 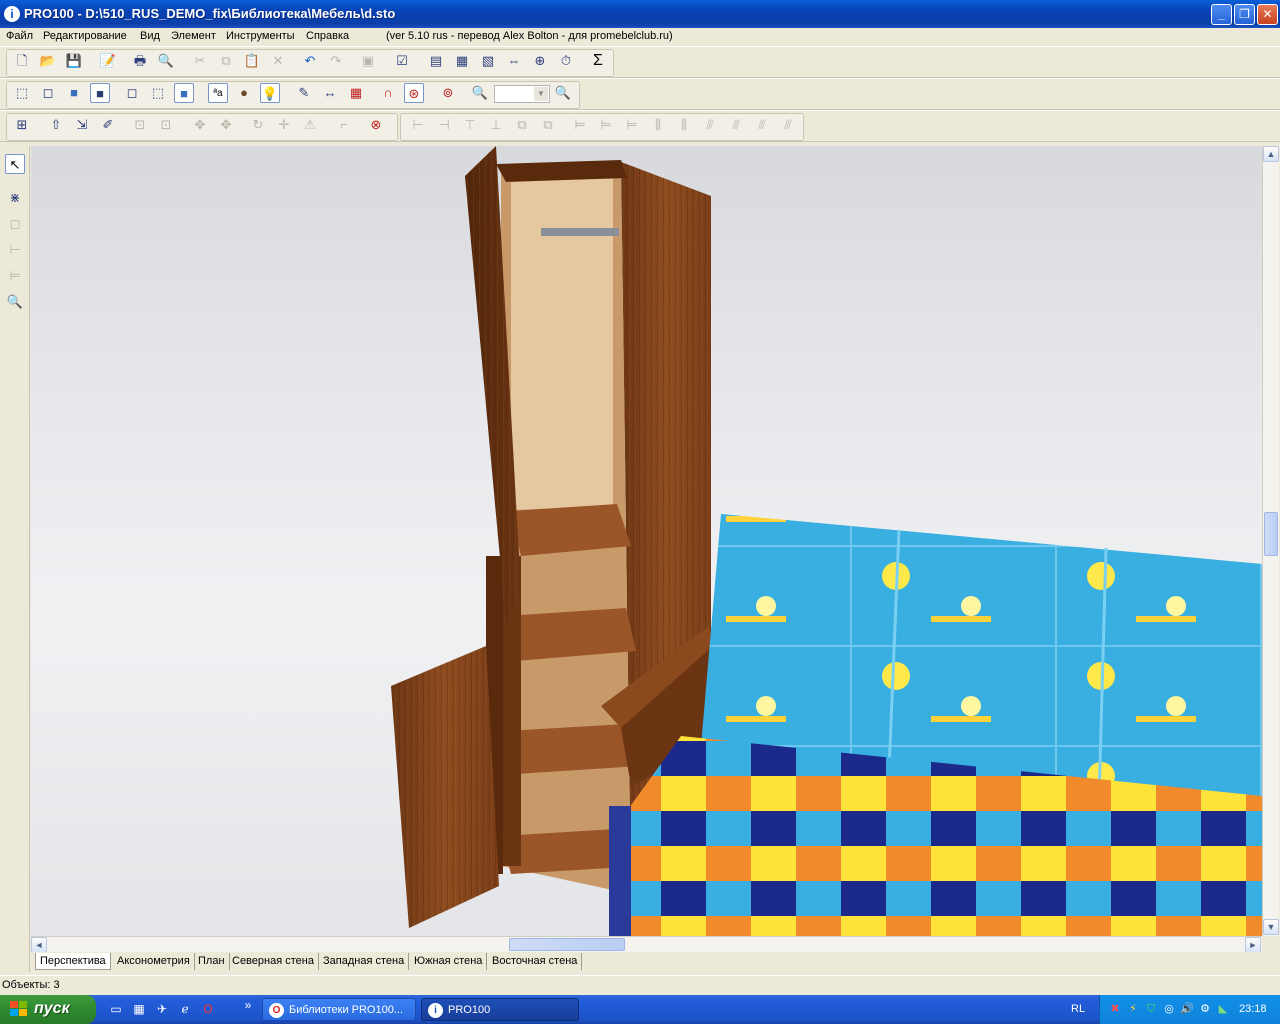 What do you see at coordinates (327, 36) in the screenshot?
I see `menu-help: Справка` at bounding box center [327, 36].